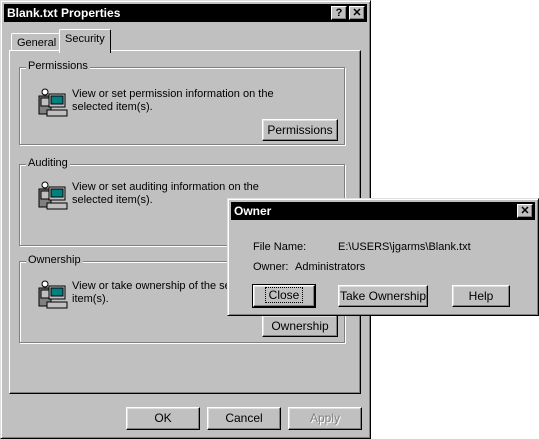  Describe the element at coordinates (64, 13) in the screenshot. I see `window-title: Blank.txt Properties` at that location.